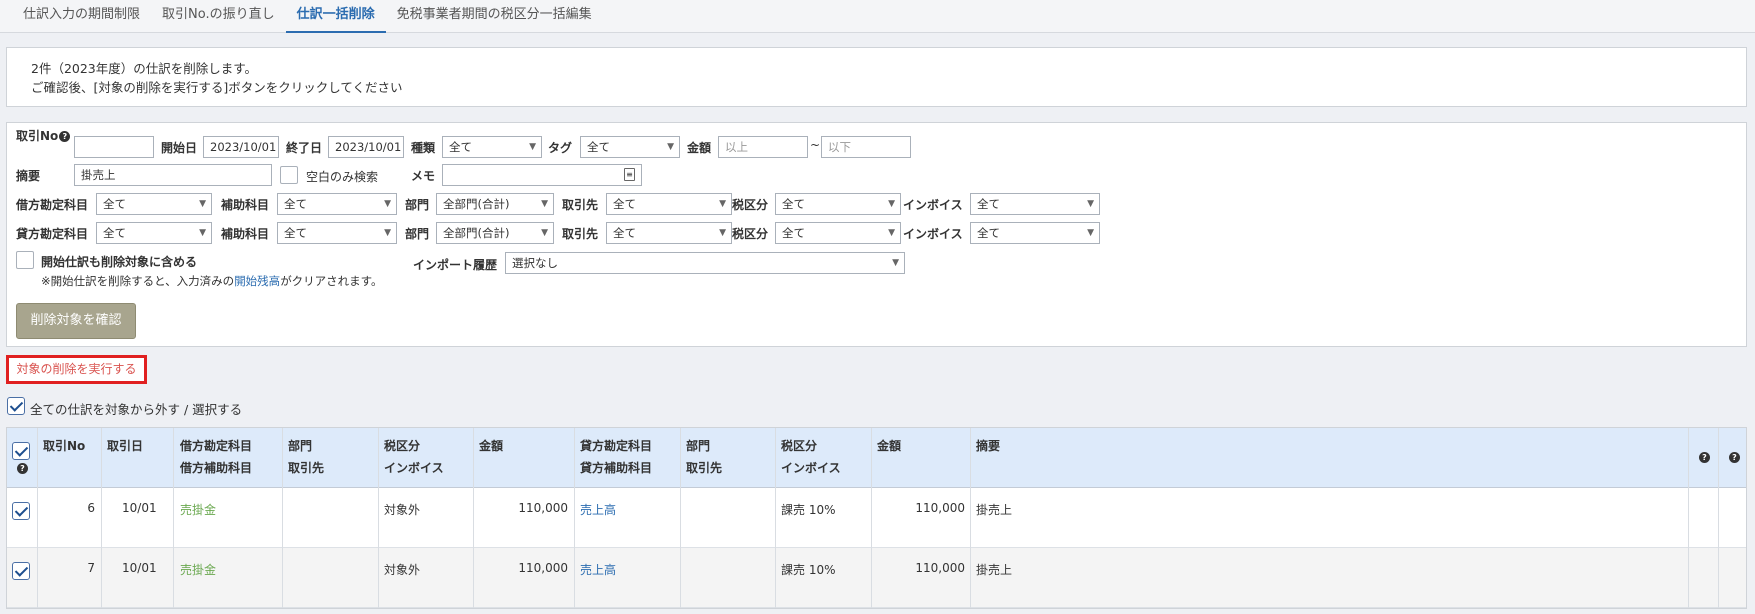 The width and height of the screenshot is (1755, 614). What do you see at coordinates (337, 233) in the screenshot?
I see `credit-sub-select: 全て ▼` at bounding box center [337, 233].